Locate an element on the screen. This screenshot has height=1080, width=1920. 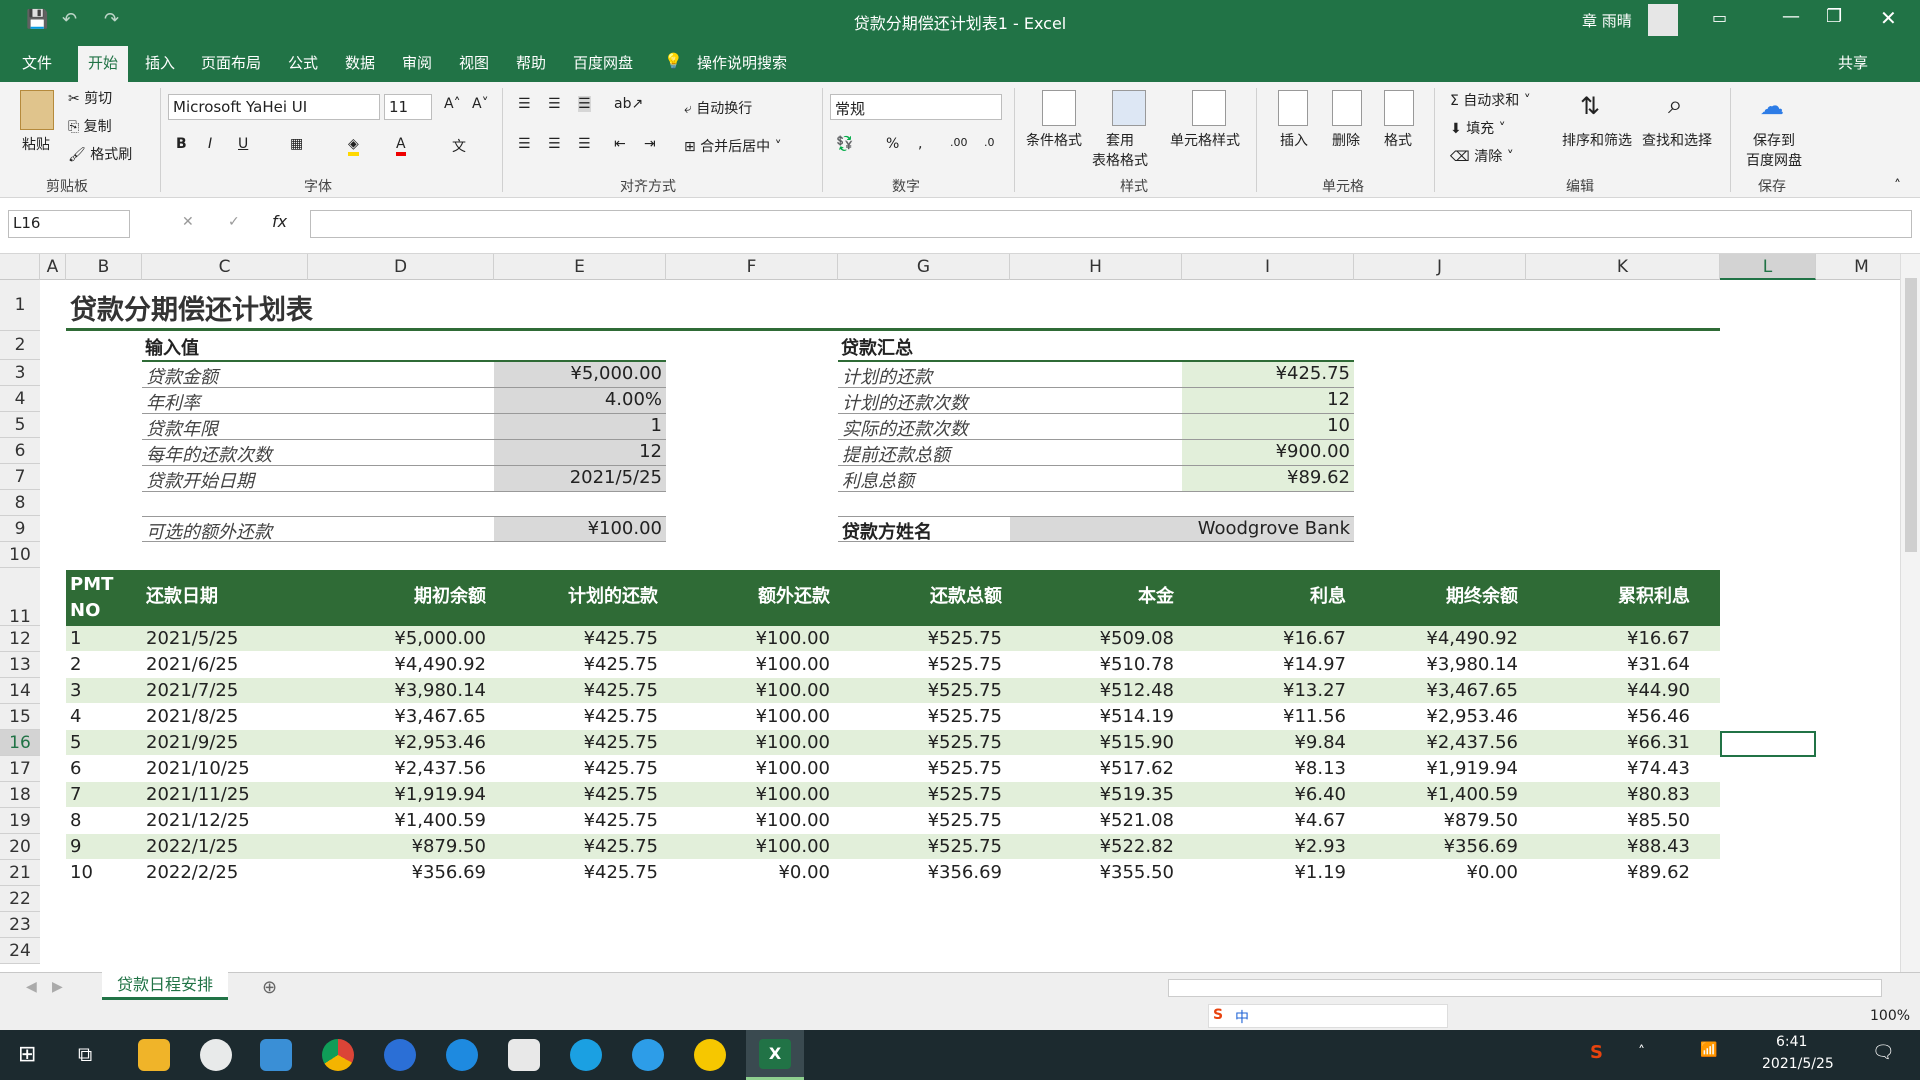
notification-icon: 🗨 is located at coordinates (1883, 1052).